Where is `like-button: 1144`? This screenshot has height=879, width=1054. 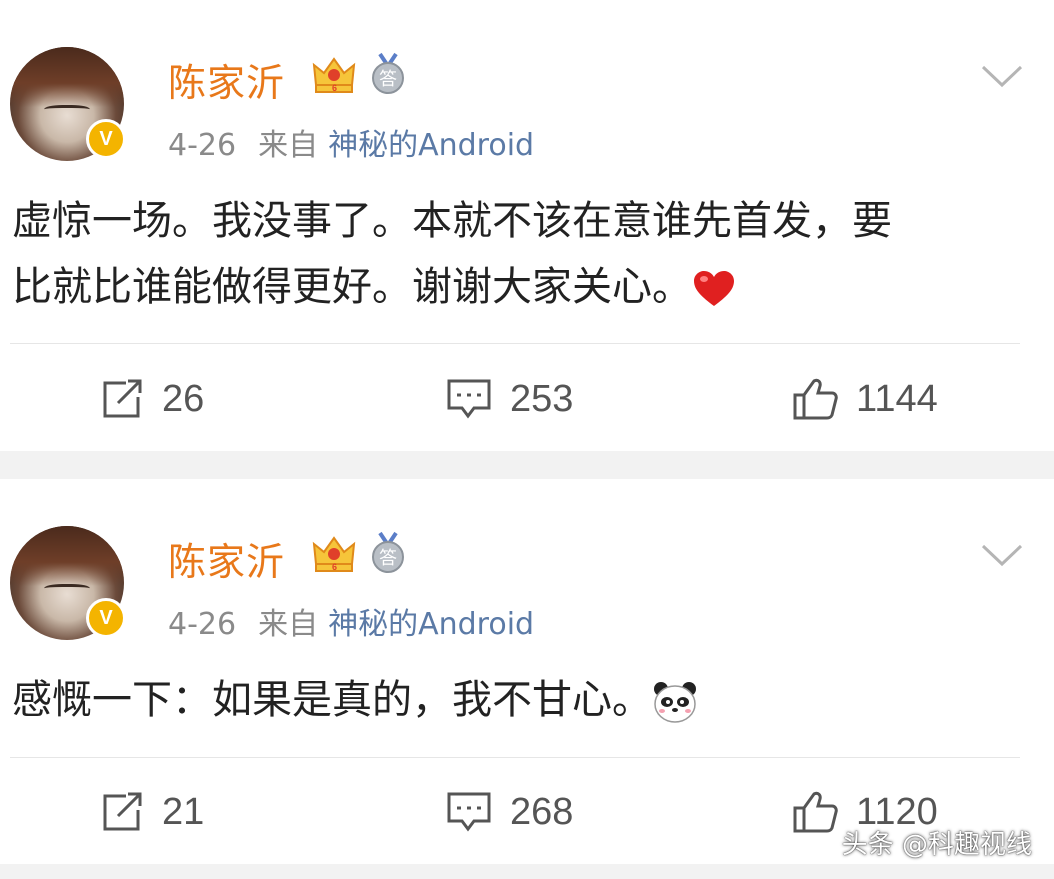
like-button: 1144 is located at coordinates (865, 399).